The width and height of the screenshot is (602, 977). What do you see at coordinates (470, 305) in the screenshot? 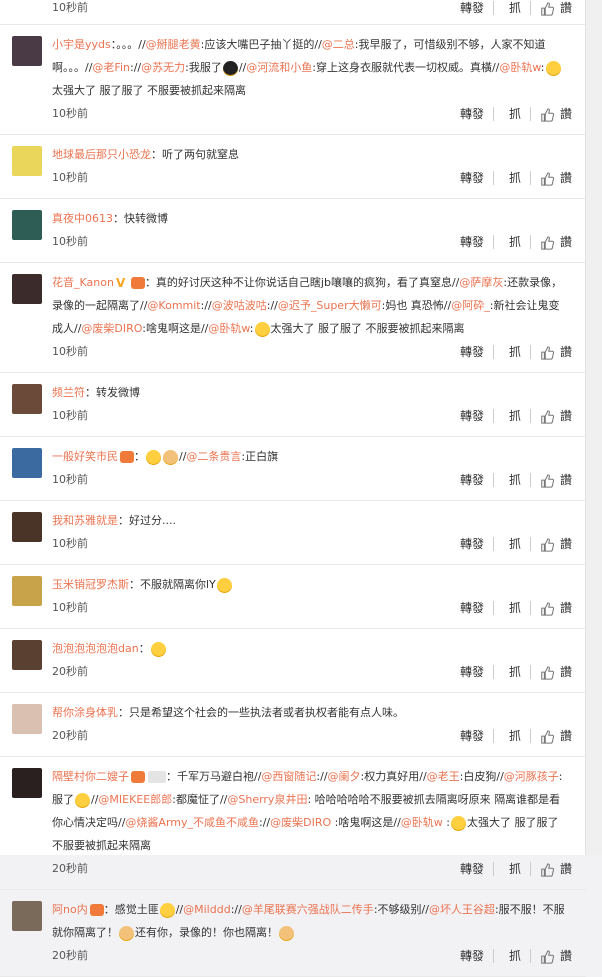
I see `mention-link: @阿砕_` at bounding box center [470, 305].